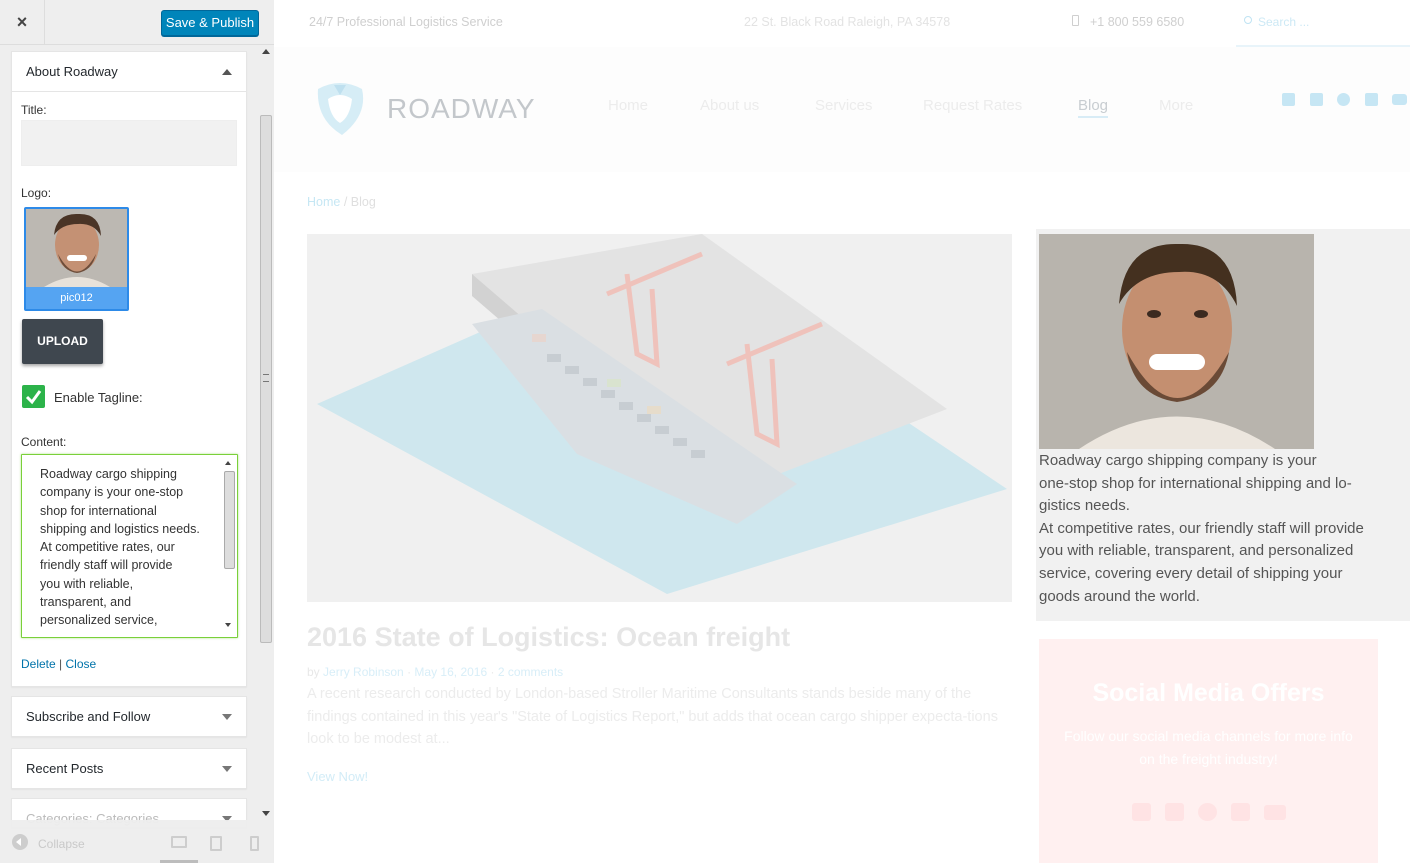 This screenshot has width=1410, height=863. Describe the element at coordinates (98, 397) in the screenshot. I see `tagline-label: Enable Tagline:` at that location.